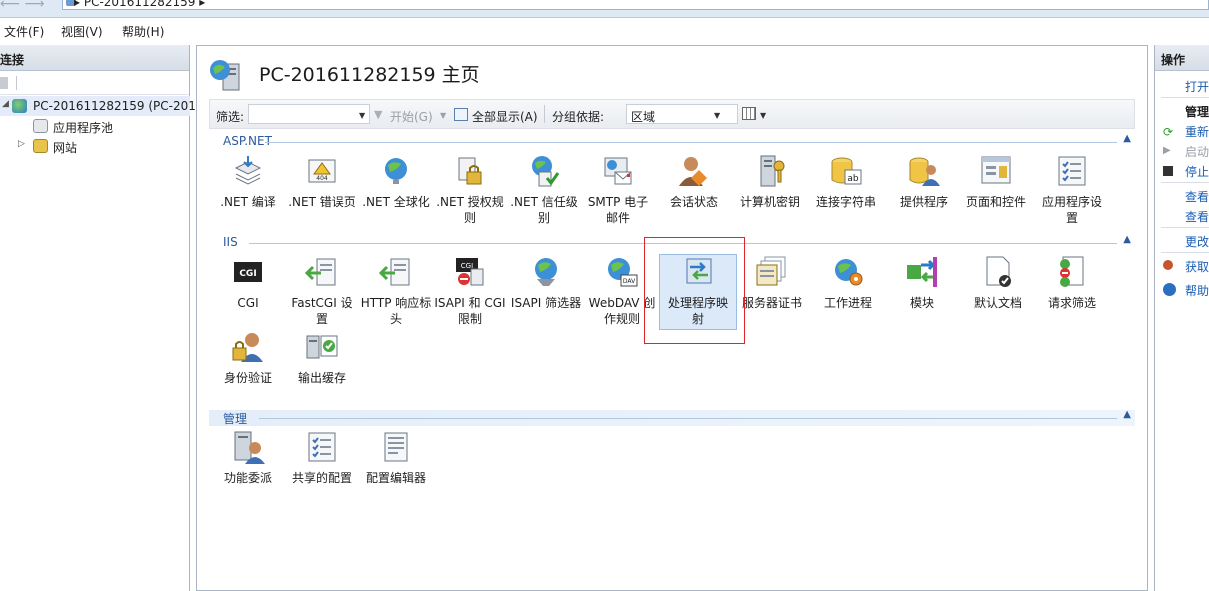 The image size is (1209, 591). What do you see at coordinates (846, 171) in the screenshot?
I see `connection-strings-icon: ab` at bounding box center [846, 171].